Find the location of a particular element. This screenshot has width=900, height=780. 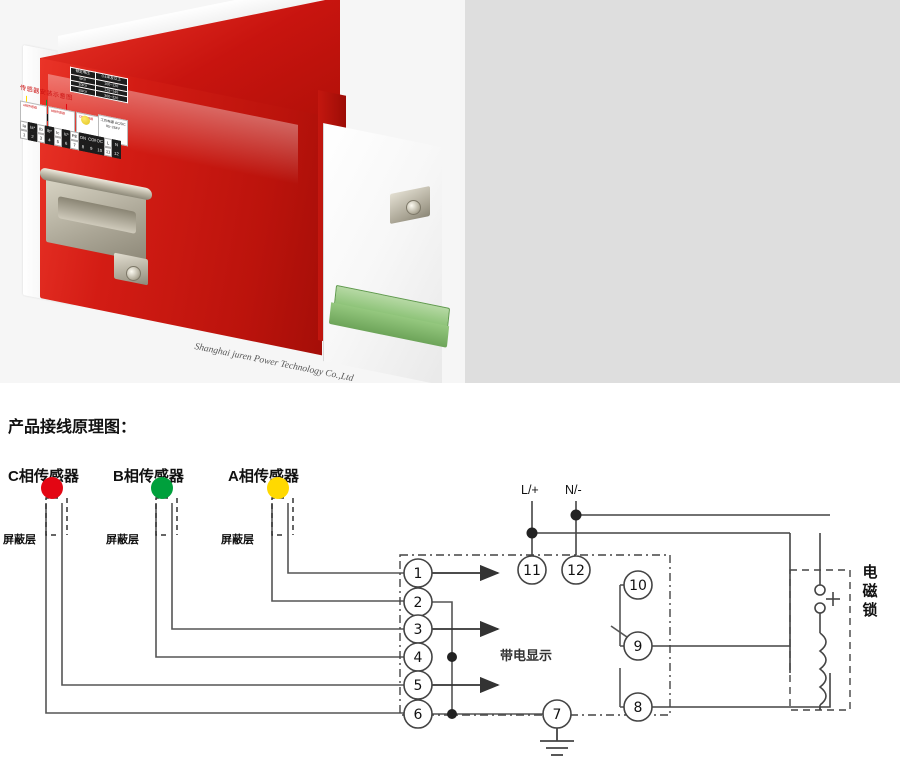

panel-terminal: Ib 3 is located at coordinates (41, 133).